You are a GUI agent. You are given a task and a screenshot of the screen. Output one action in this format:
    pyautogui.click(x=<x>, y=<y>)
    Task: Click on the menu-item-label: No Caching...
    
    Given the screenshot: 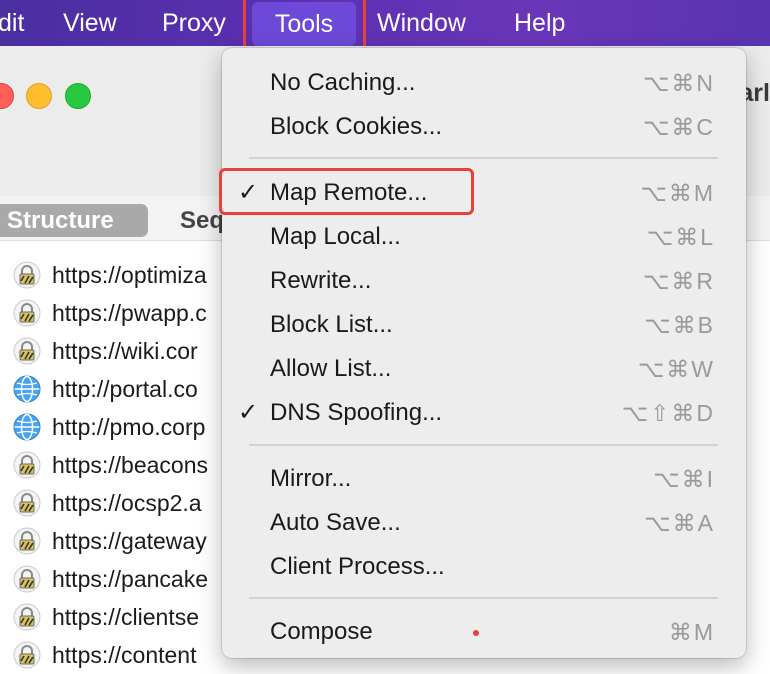 What is the action you would take?
    pyautogui.click(x=343, y=82)
    